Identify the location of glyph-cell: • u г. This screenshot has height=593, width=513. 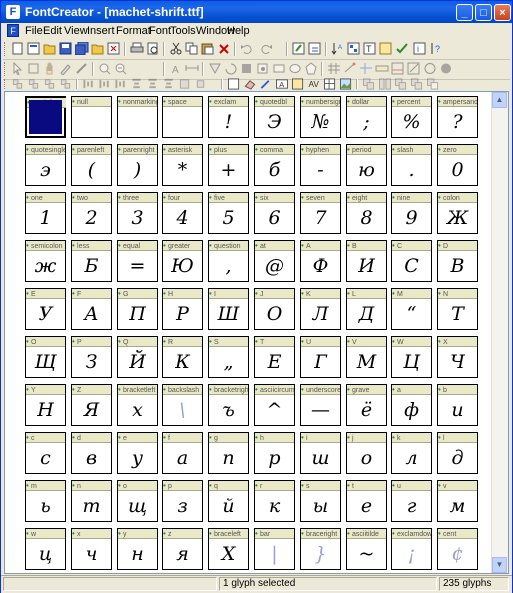
(411, 501).